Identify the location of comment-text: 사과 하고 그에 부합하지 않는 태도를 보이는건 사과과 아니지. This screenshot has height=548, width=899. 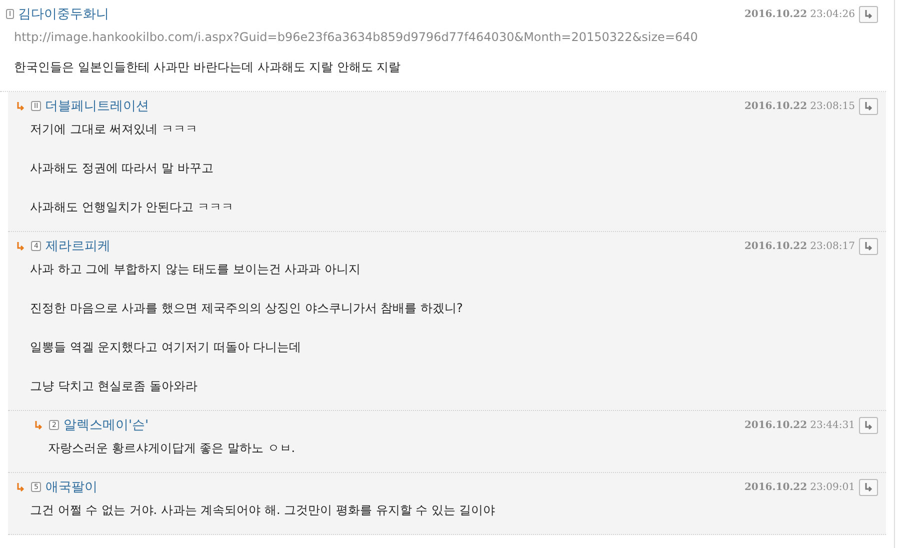
(196, 269).